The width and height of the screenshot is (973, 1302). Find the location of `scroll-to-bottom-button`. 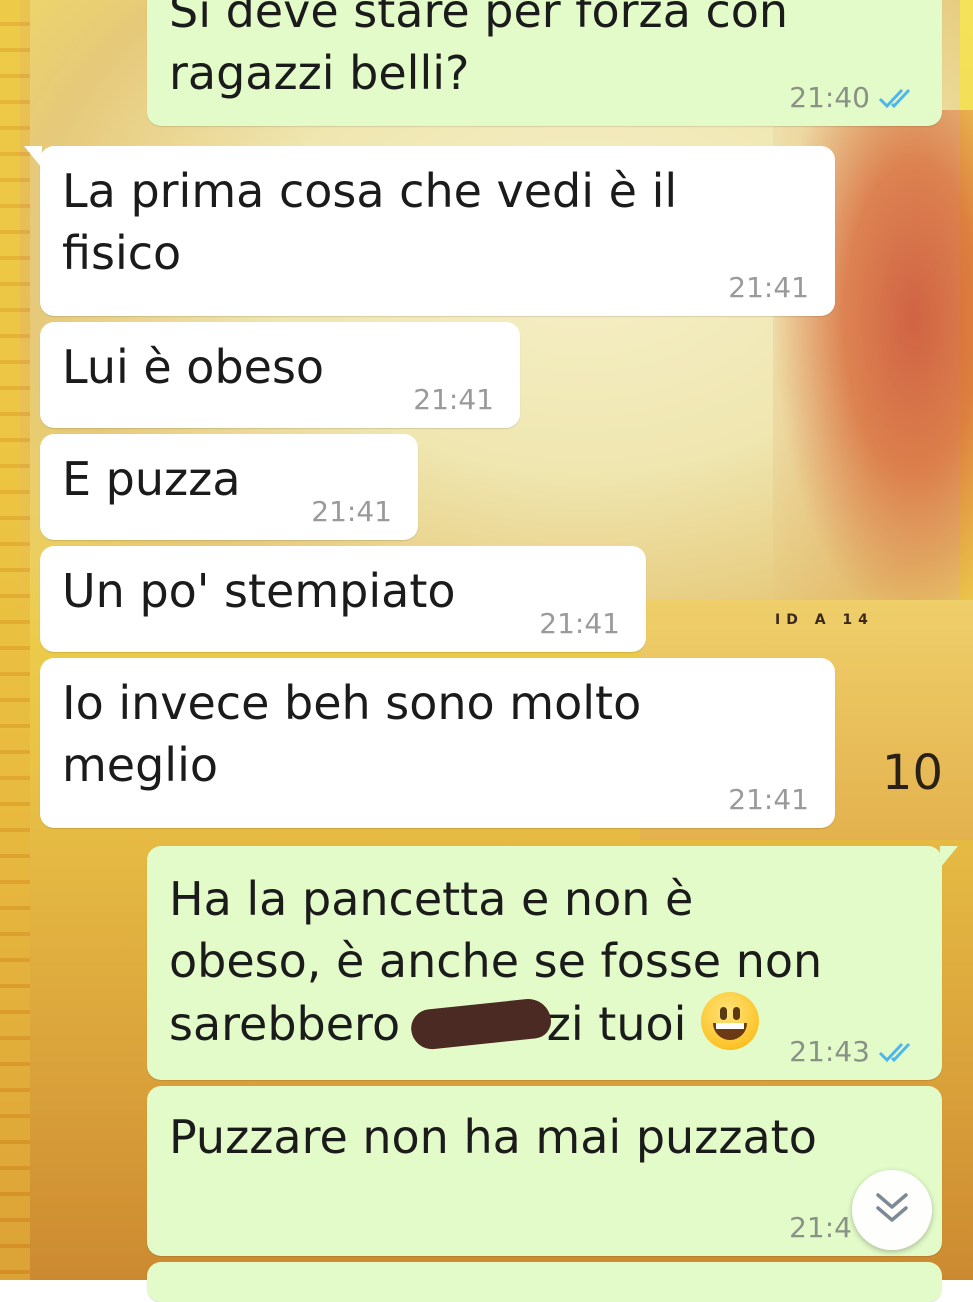

scroll-to-bottom-button is located at coordinates (892, 1210).